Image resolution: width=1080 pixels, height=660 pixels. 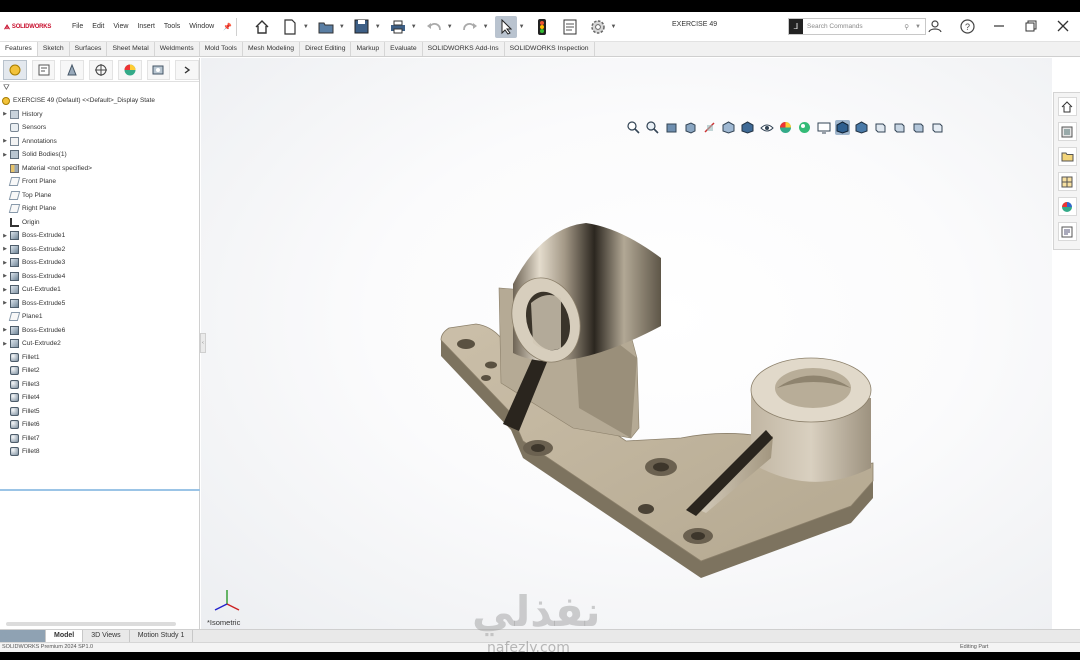 What do you see at coordinates (633, 127) in the screenshot?
I see `zoom-to-fit-button` at bounding box center [633, 127].